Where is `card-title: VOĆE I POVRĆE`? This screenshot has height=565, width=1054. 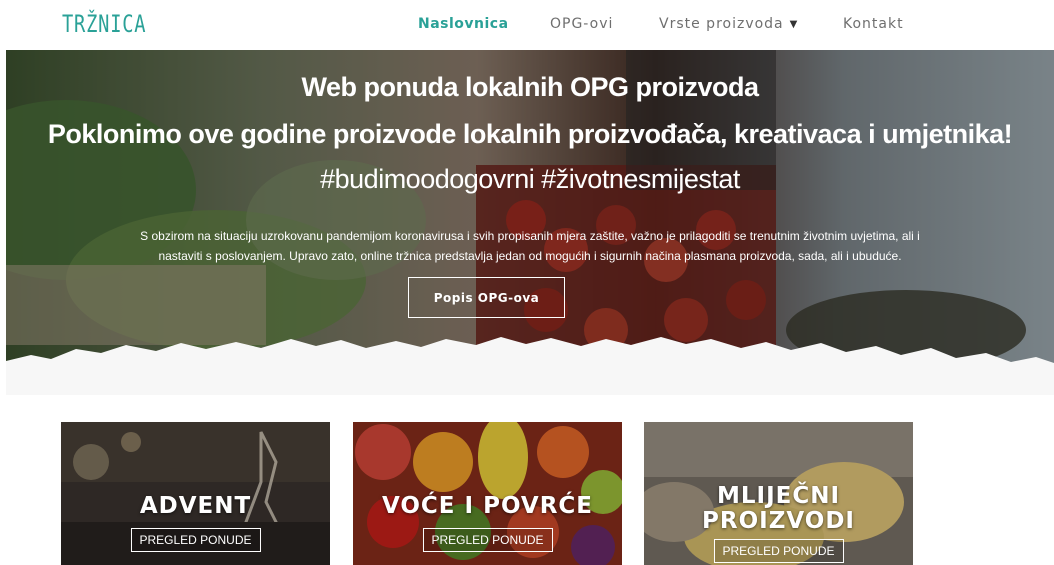 card-title: VOĆE I POVRĆE is located at coordinates (487, 506).